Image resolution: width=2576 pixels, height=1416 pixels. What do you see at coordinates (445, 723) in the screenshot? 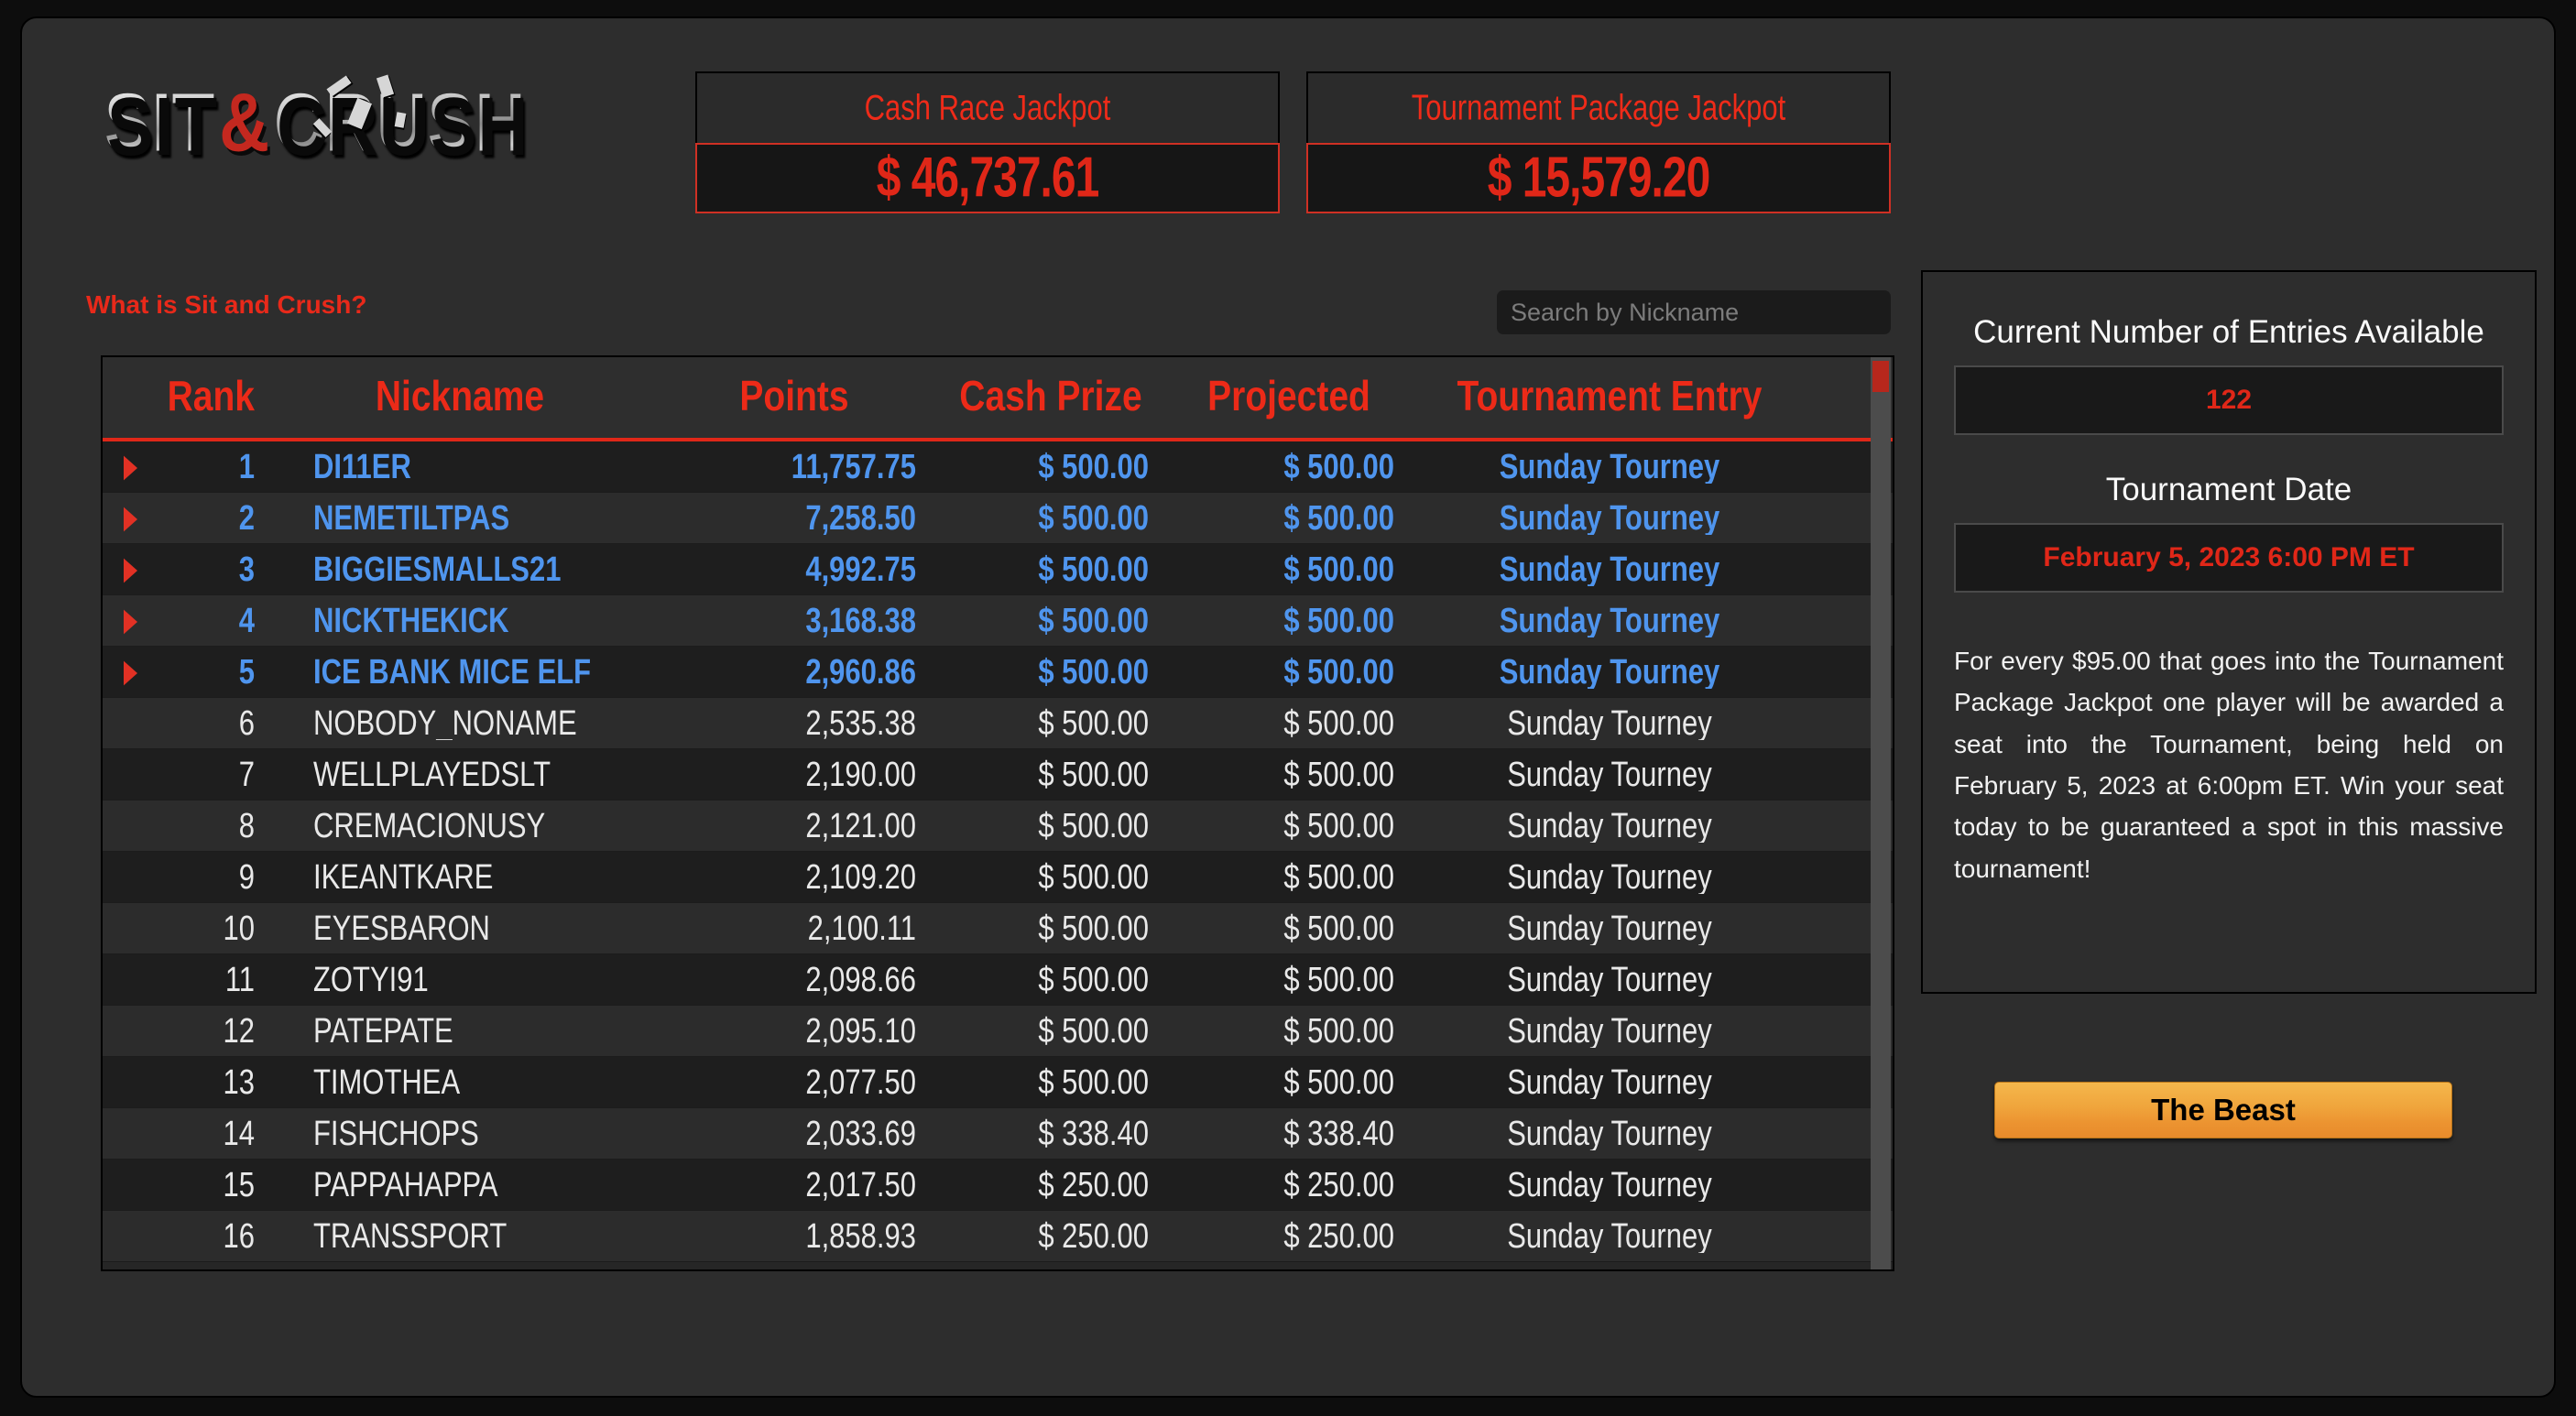
I see `cell-nickname-text: NOBODY_NONAME` at bounding box center [445, 723].